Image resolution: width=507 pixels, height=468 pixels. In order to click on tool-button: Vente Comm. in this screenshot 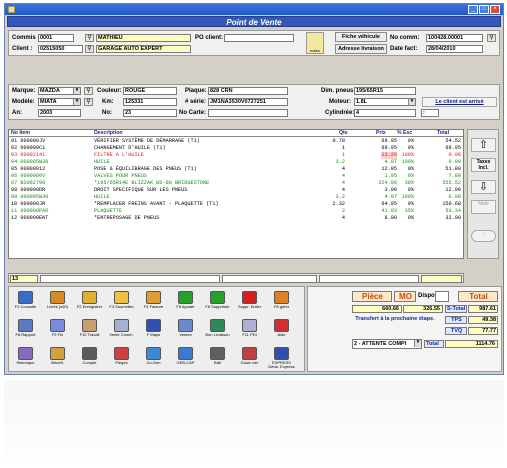, I will do `click(121, 330)`.